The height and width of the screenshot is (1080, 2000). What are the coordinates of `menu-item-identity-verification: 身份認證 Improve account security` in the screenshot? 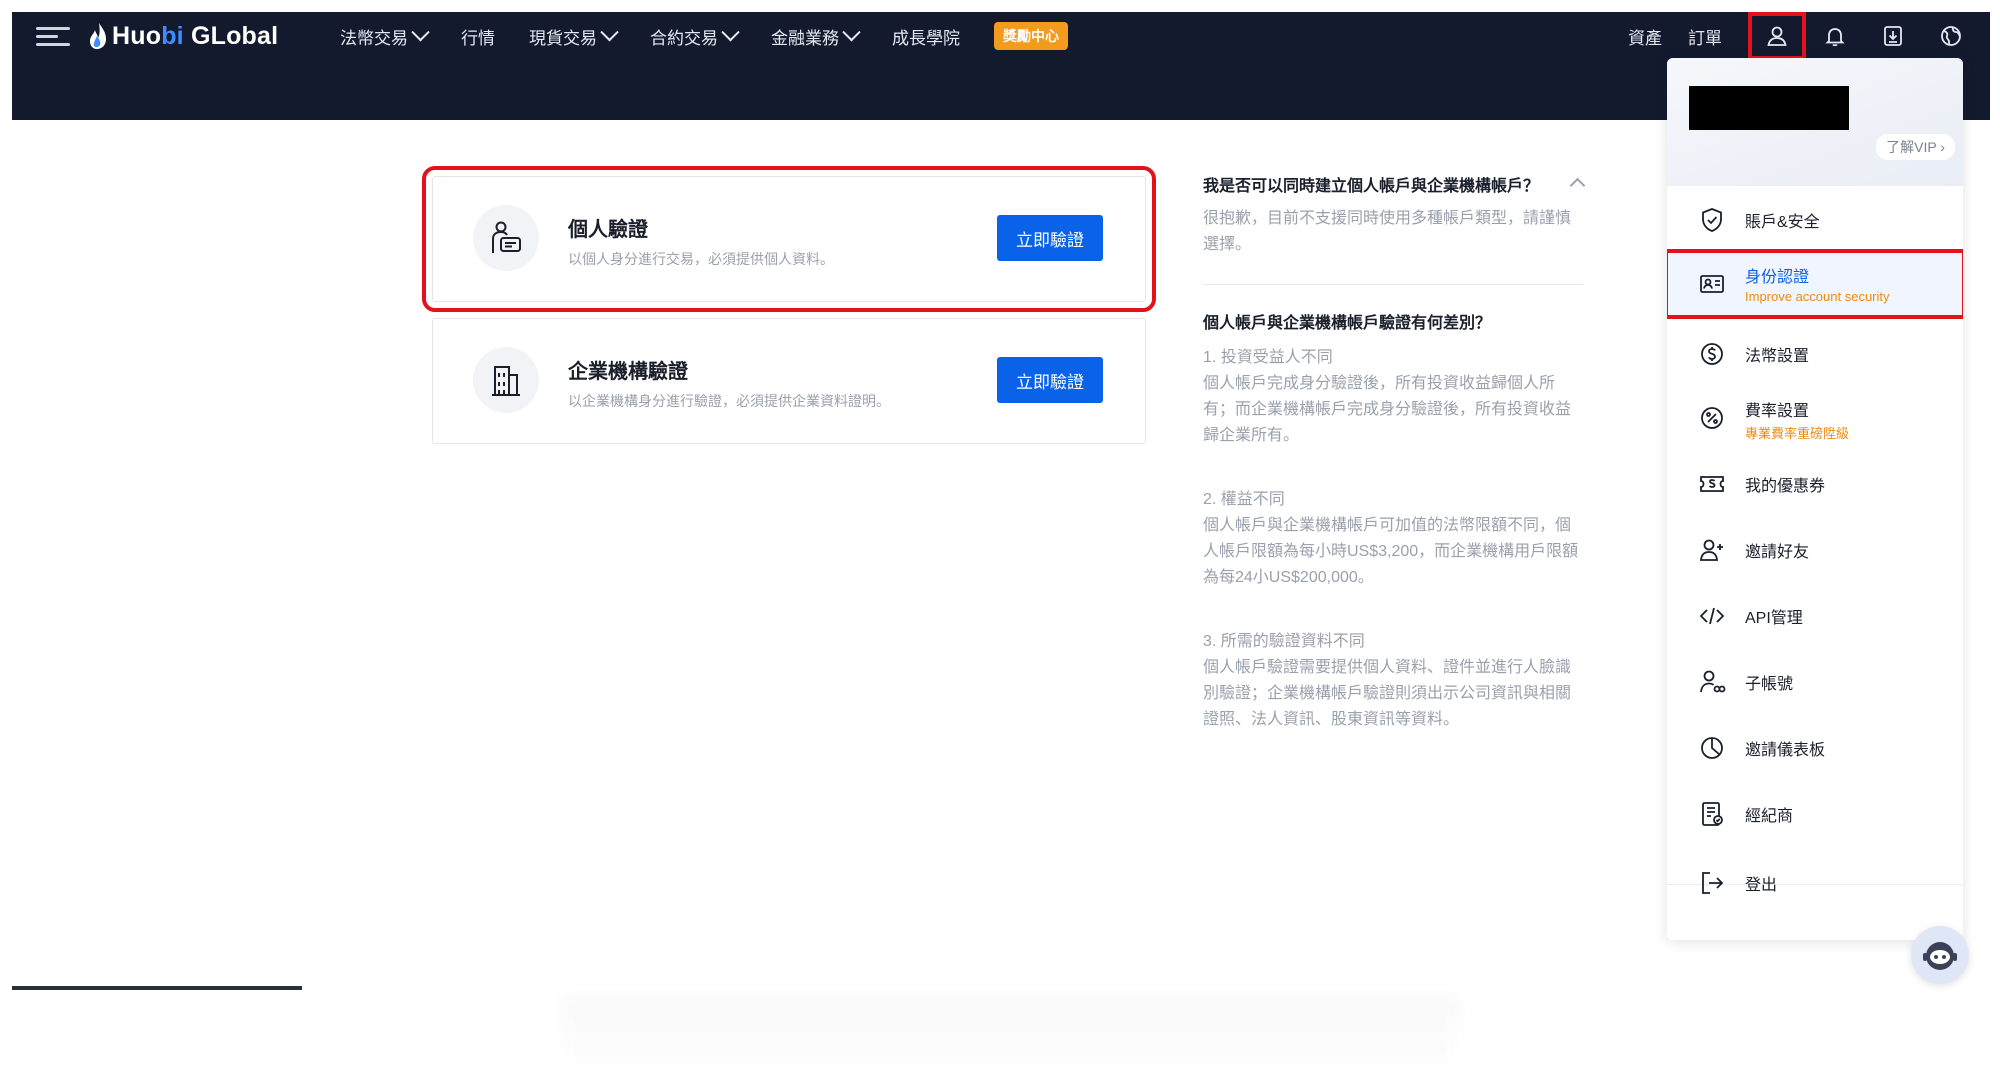 It's located at (1815, 284).